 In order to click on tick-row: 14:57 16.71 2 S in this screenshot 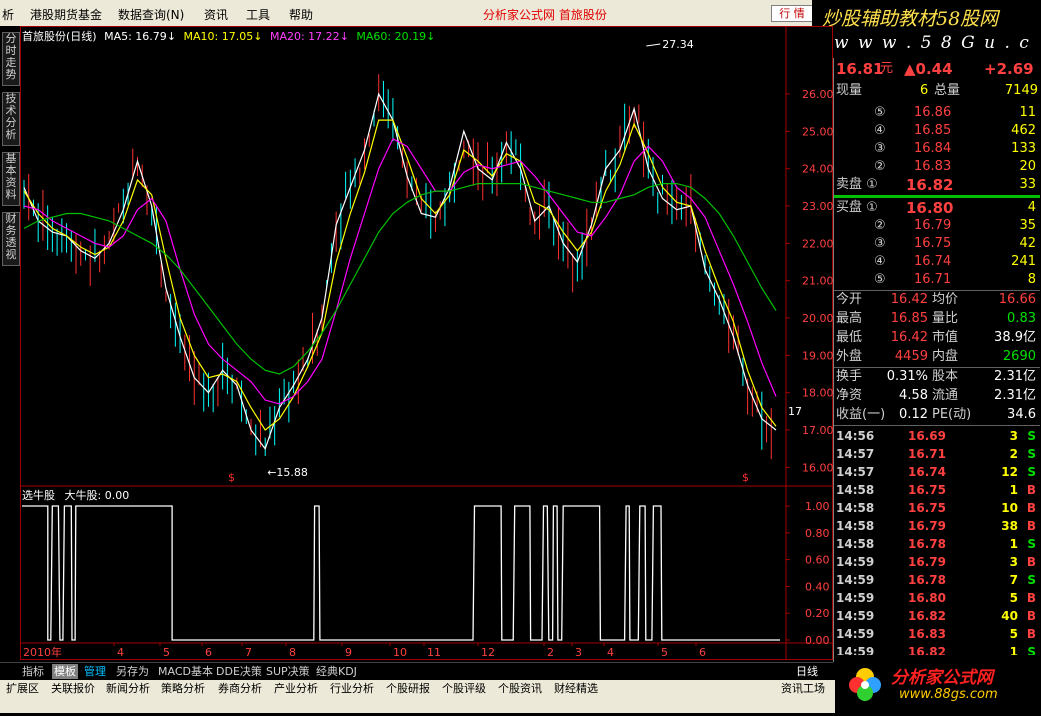, I will do `click(937, 454)`.